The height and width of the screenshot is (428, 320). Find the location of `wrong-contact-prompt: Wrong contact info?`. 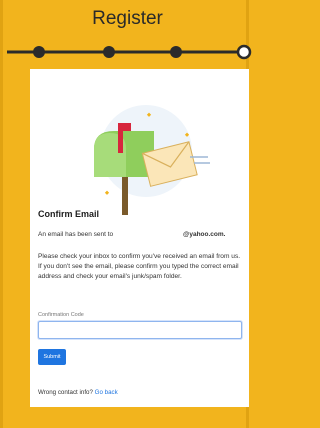

wrong-contact-prompt: Wrong contact info? is located at coordinates (65, 392).